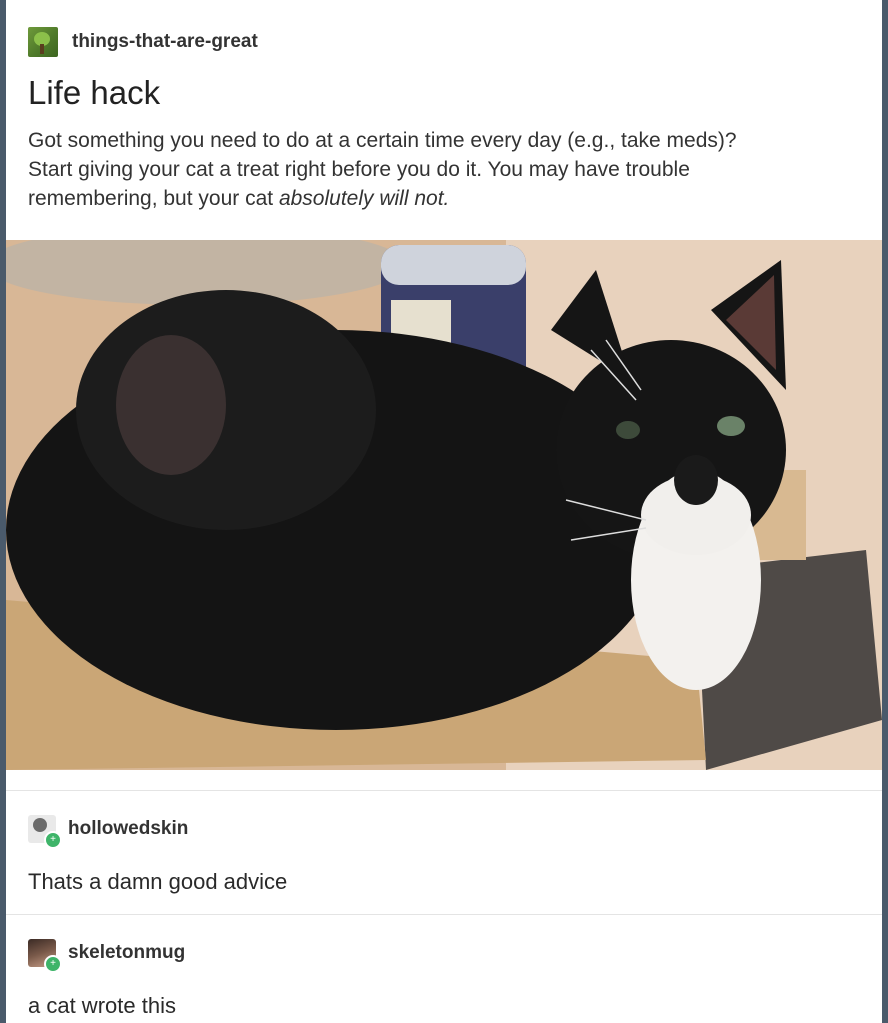  Describe the element at coordinates (364, 198) in the screenshot. I see `post-body-emphasis: absolutely will not.` at that location.